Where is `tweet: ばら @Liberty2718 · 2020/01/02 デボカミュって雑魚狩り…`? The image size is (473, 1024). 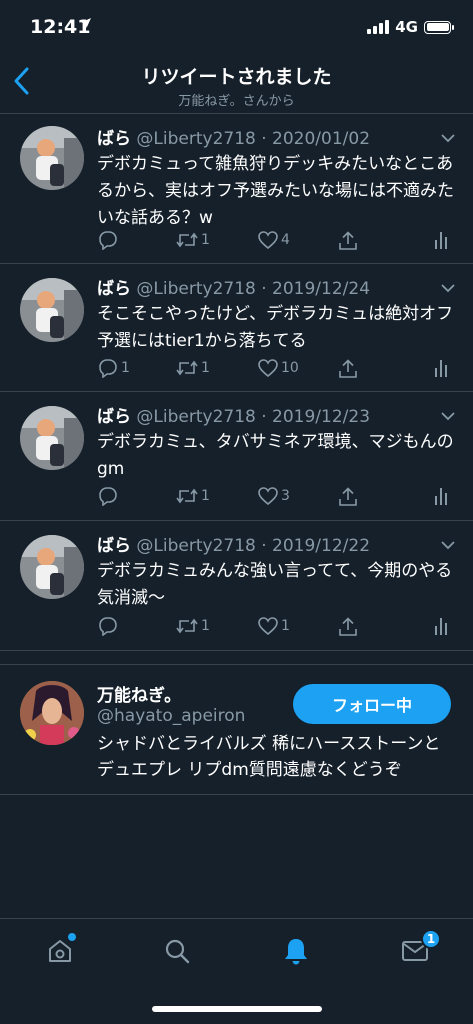 tweet: ばら @Liberty2718 · 2020/01/02 デボカミュって雑魚狩り… is located at coordinates (236, 189).